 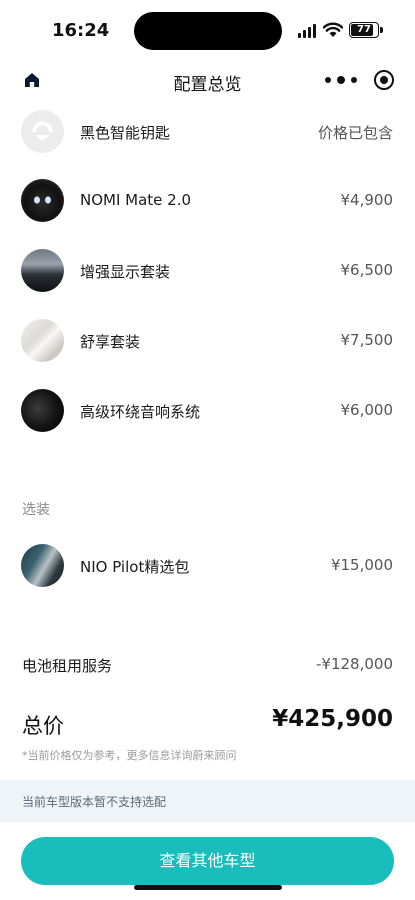 I want to click on item-price: ¥4,900, so click(x=367, y=200).